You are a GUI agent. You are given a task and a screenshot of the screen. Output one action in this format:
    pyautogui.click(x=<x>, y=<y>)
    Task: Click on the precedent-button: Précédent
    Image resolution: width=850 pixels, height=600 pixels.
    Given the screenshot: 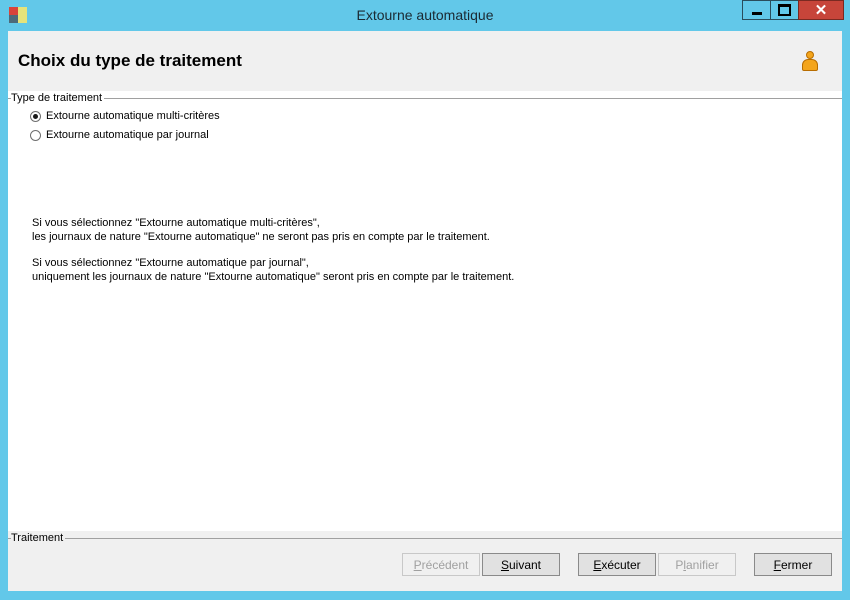 What is the action you would take?
    pyautogui.click(x=441, y=564)
    